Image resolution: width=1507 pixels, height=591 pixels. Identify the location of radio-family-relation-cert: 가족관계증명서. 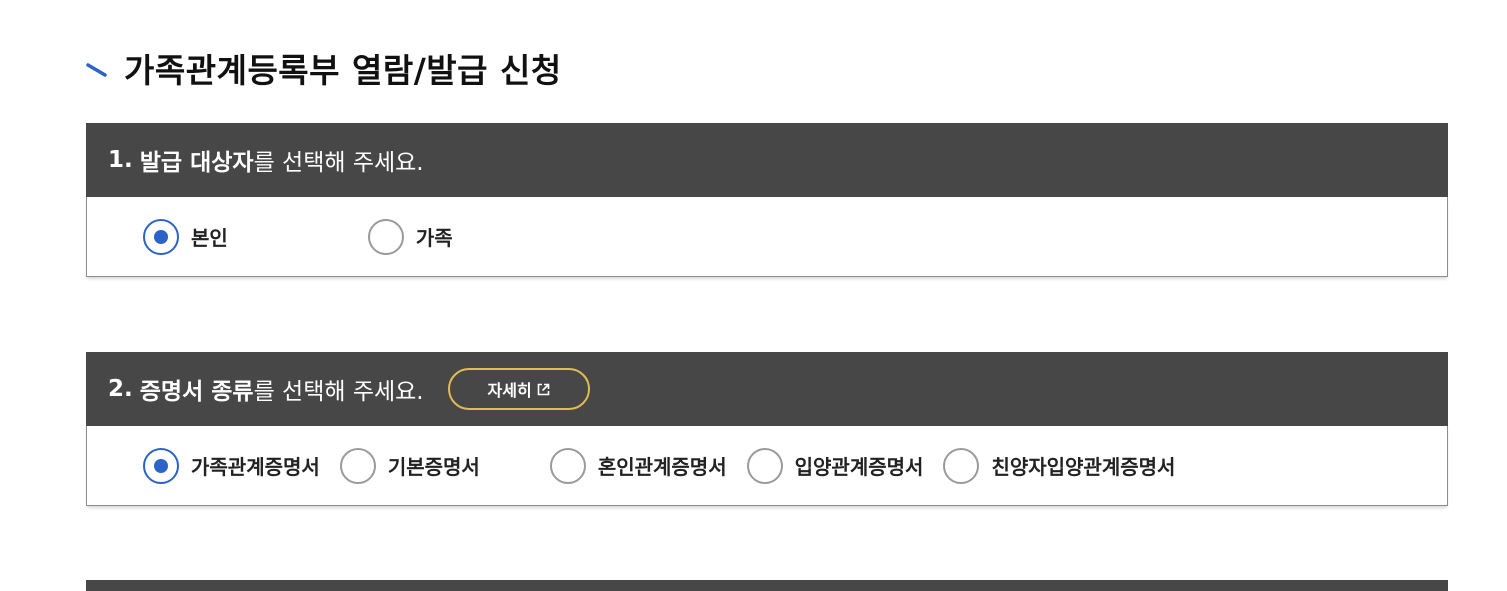
(231, 466).